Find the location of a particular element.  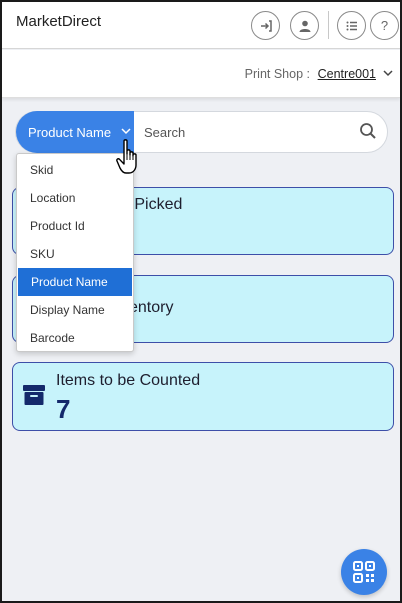

dropdown-option-barcode: Barcode is located at coordinates (75, 338).